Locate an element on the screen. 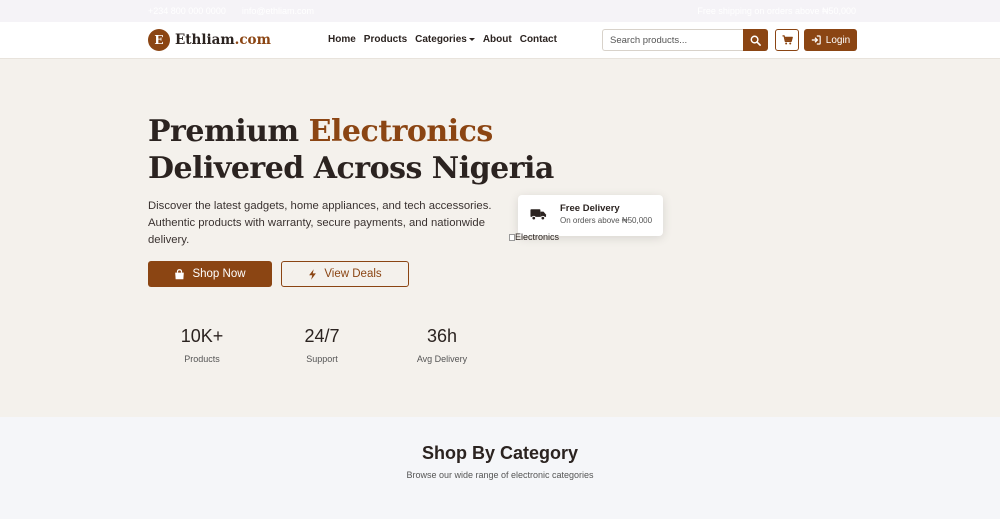  delivery-card-subtitle: On orders above ₦50,000 is located at coordinates (606, 220).